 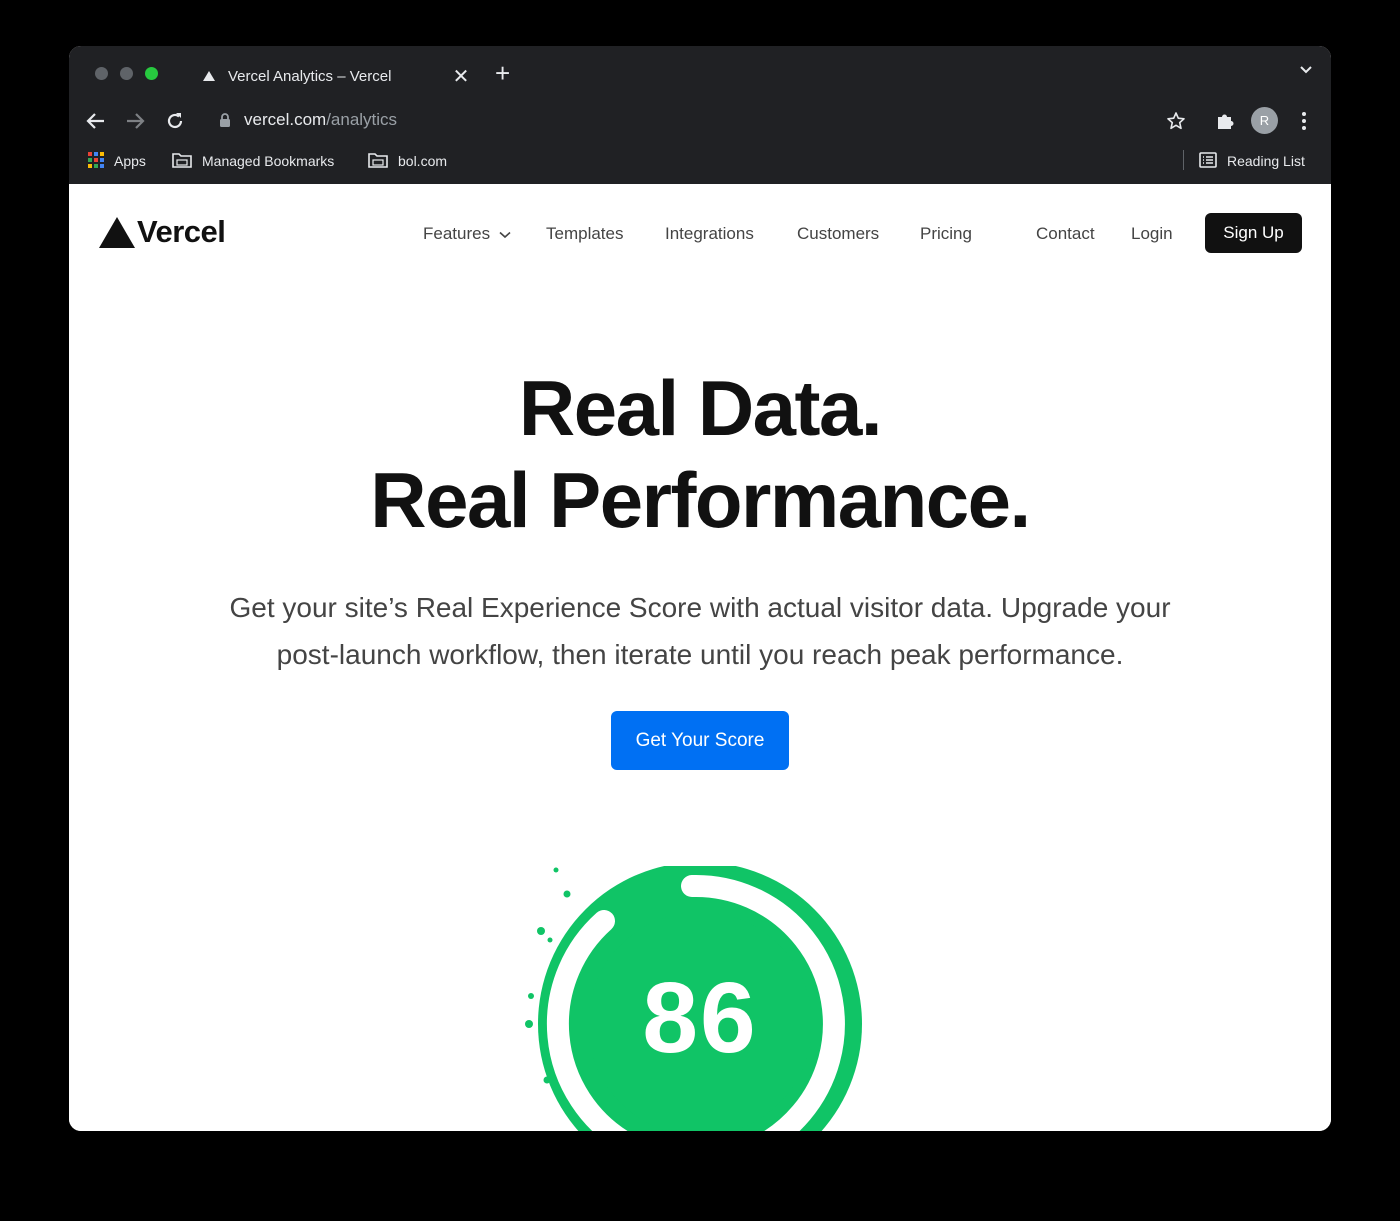 I want to click on bookmark-star-icon, so click(x=1176, y=121).